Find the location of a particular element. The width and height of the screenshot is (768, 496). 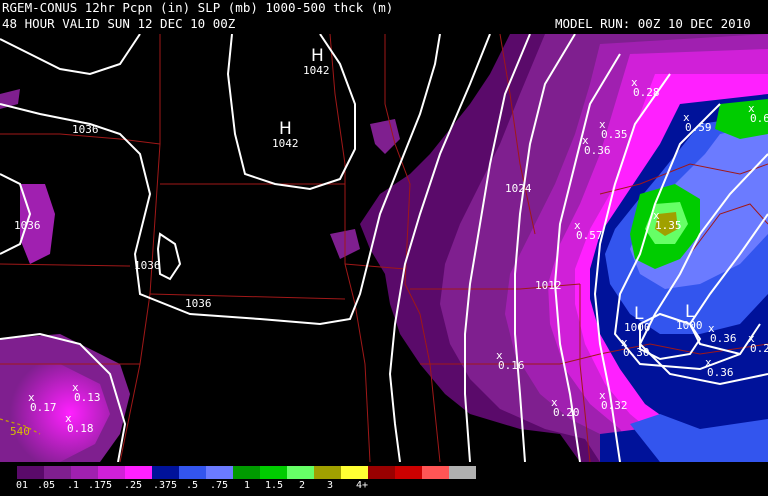

precip-point-value: 0.17 is located at coordinates (43, 407).